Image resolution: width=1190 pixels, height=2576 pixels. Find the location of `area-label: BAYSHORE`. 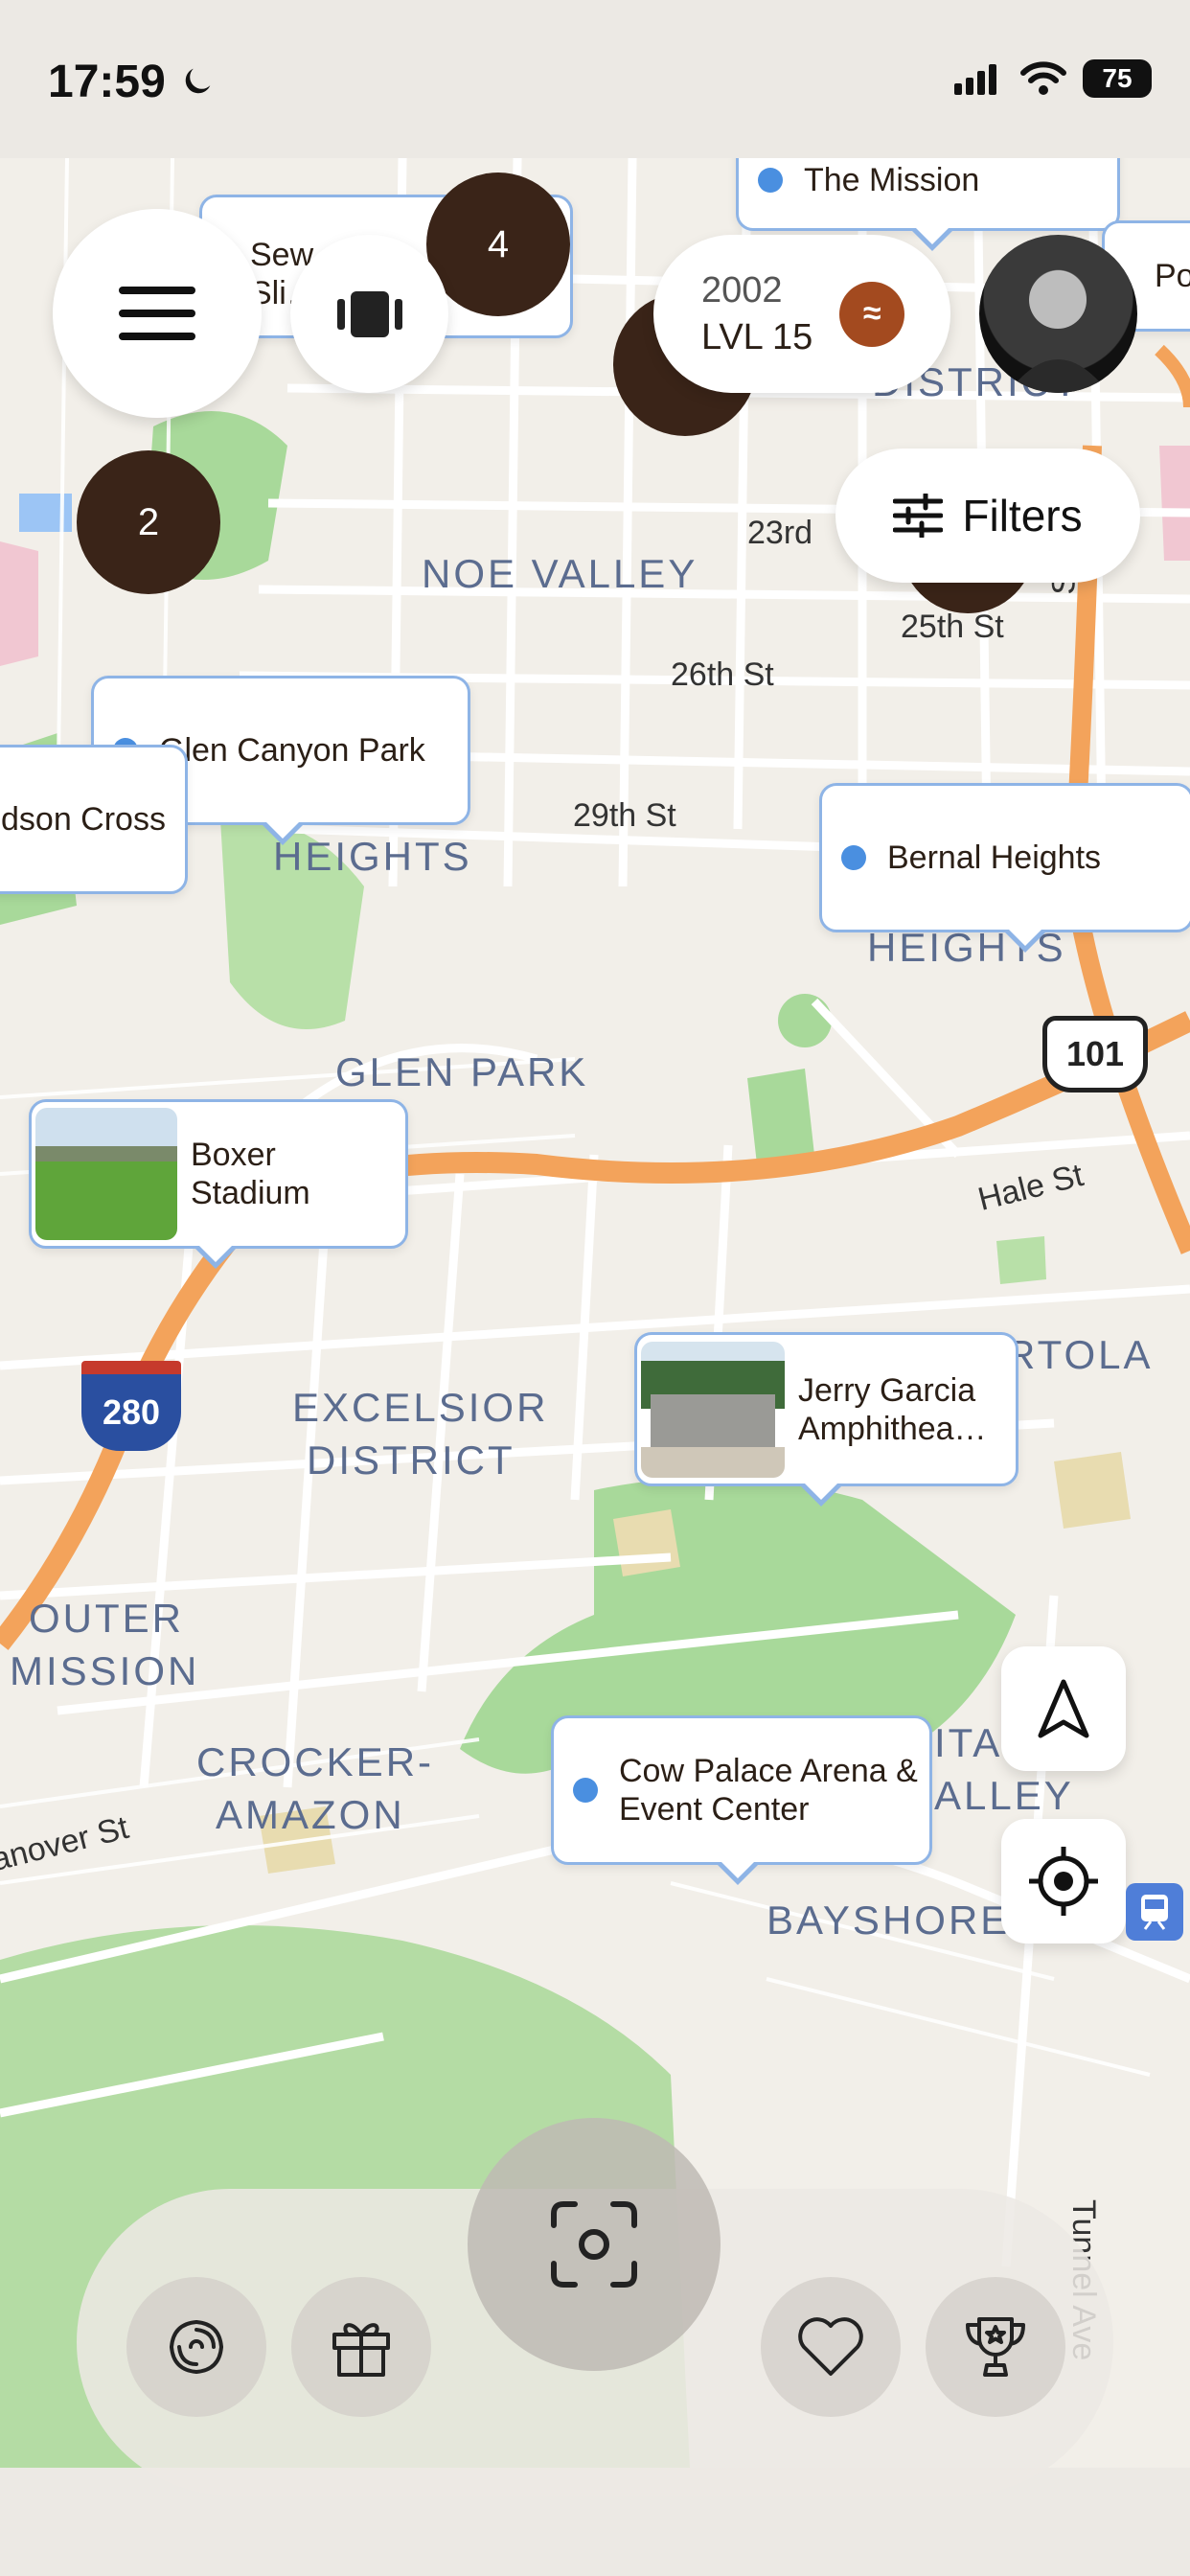

area-label: BAYSHORE is located at coordinates (889, 1920).